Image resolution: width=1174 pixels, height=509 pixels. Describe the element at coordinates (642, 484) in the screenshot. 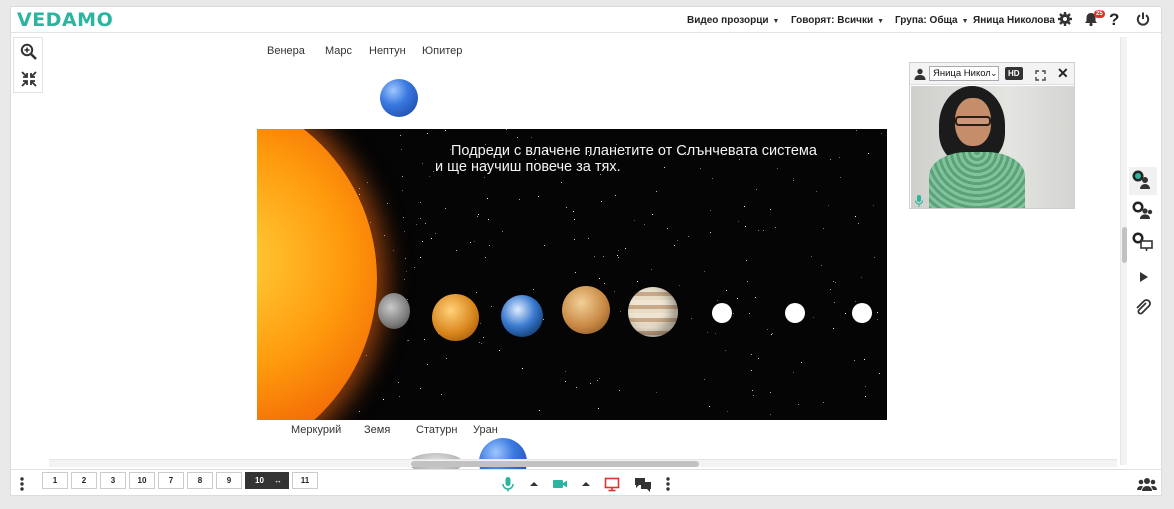

I see `chat-icon` at that location.